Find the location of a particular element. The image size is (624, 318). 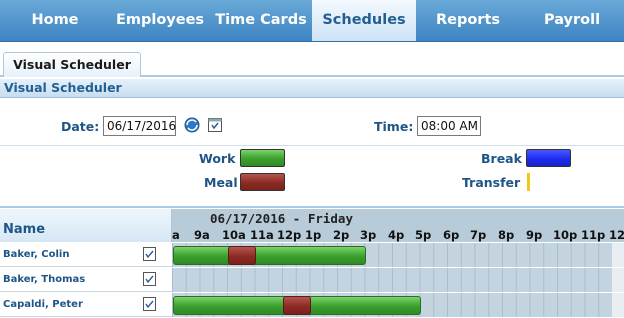

hour-label: 2p is located at coordinates (341, 235).